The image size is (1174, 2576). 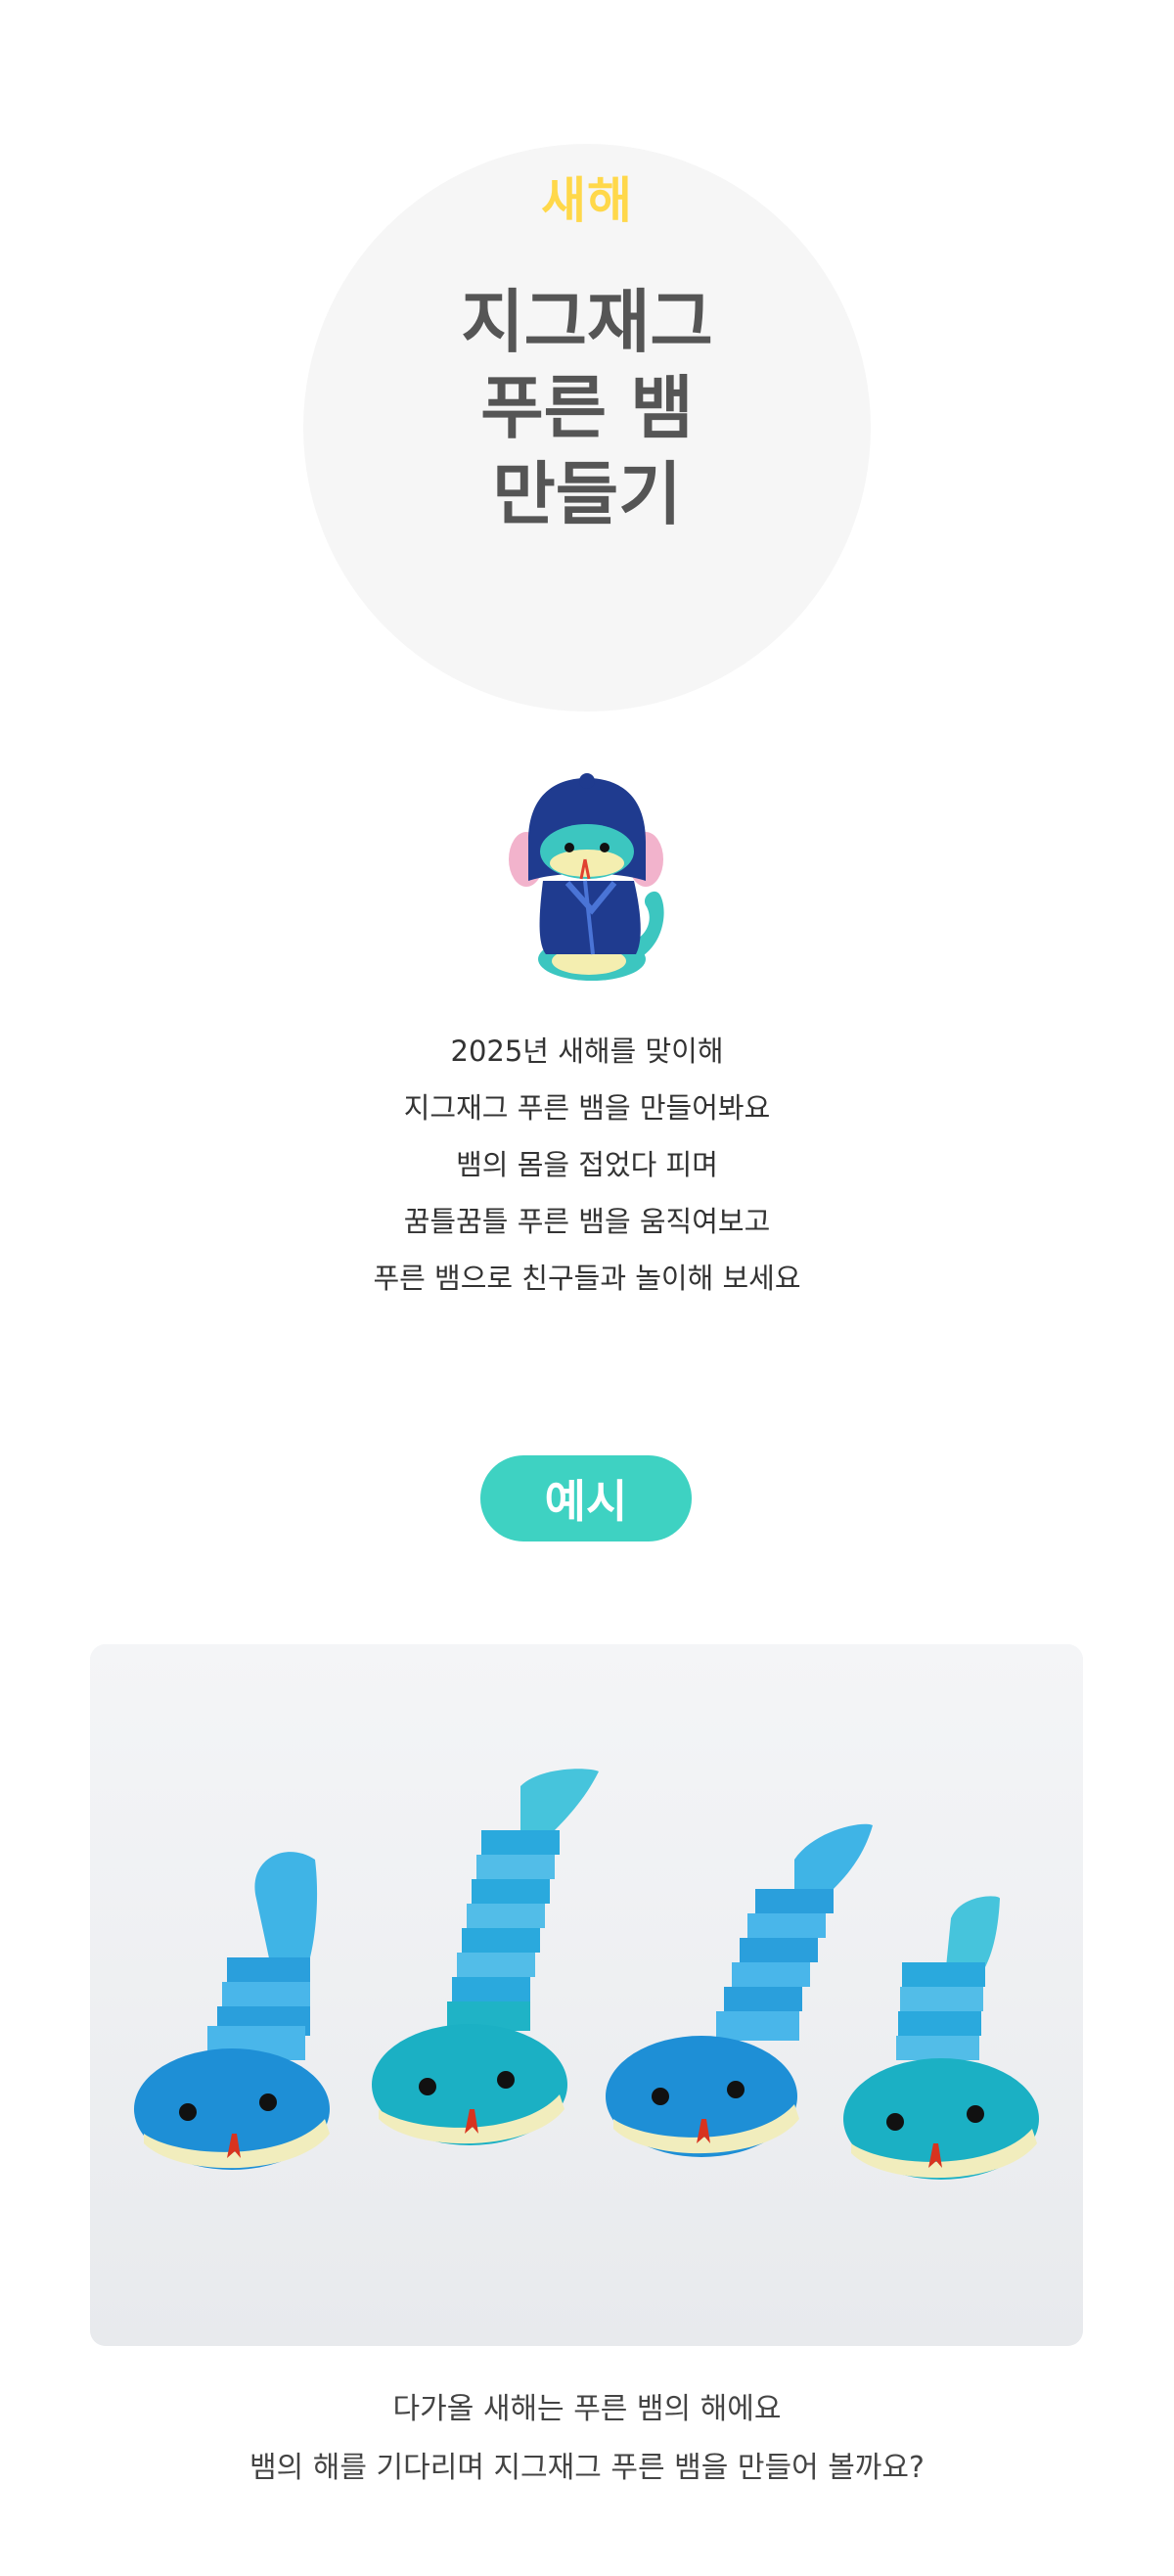 I want to click on hero-title: 지그재그 푸른 뱀 만들기, so click(x=587, y=408).